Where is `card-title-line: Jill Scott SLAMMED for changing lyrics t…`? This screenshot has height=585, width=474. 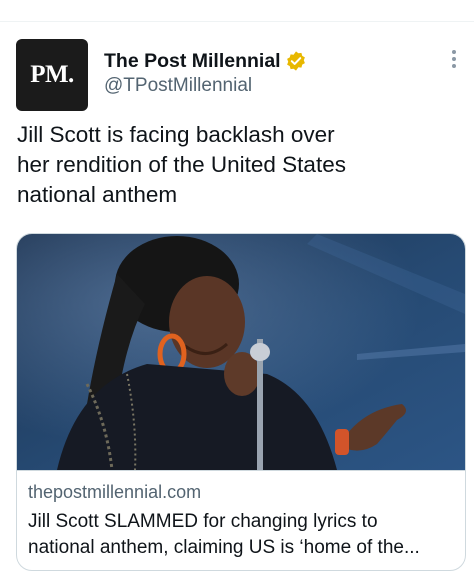
card-title-line: Jill Scott SLAMMED for changing lyrics t… is located at coordinates (203, 521).